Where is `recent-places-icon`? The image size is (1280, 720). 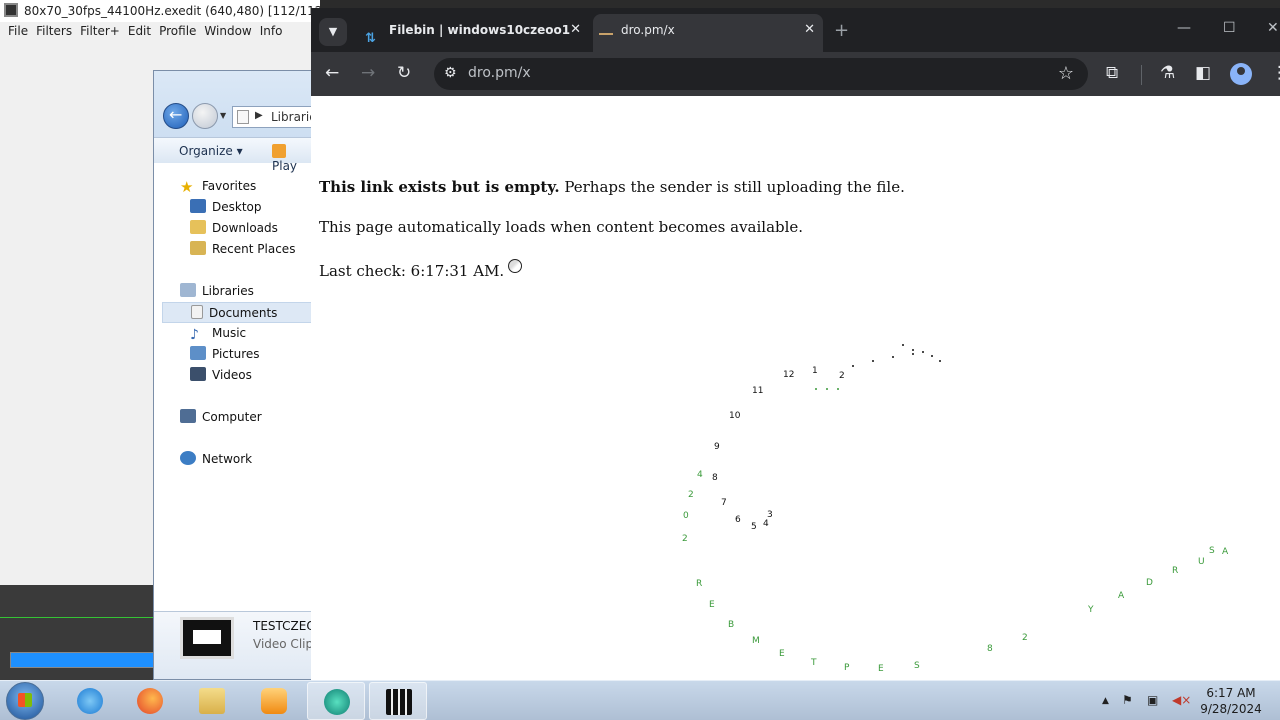
recent-places-icon is located at coordinates (198, 248).